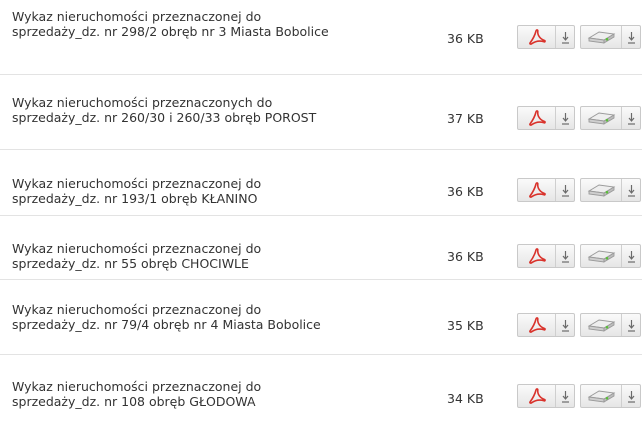  I want to click on file-size: 37 KB, so click(465, 118).